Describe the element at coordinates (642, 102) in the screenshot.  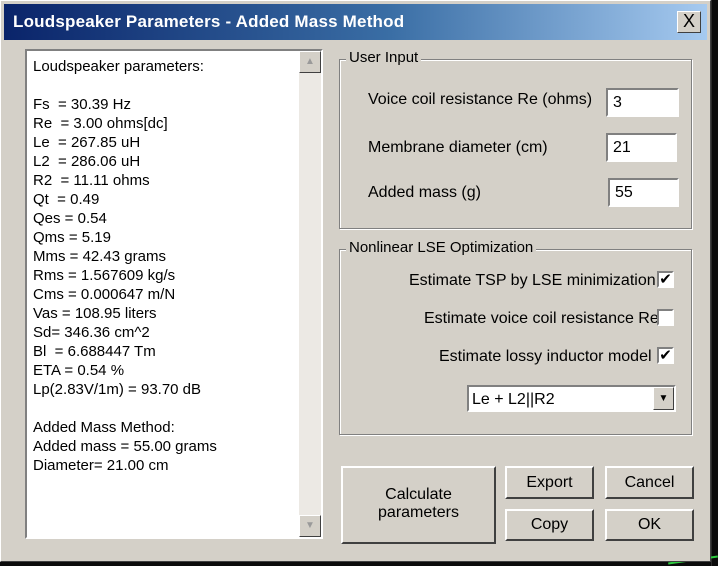
I see `re-input: 3` at that location.